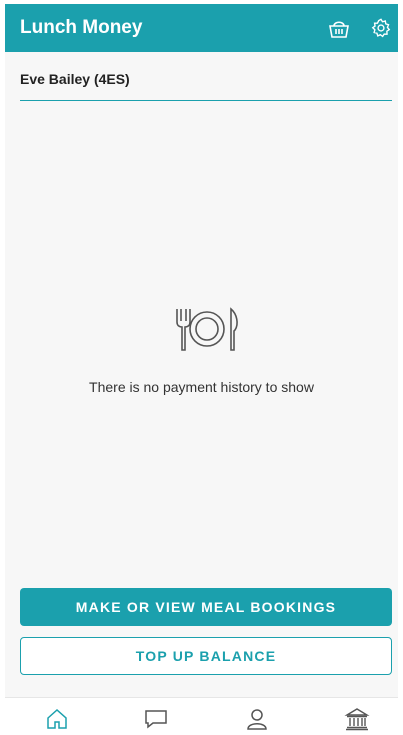 The image size is (403, 735). Describe the element at coordinates (206, 329) in the screenshot. I see `plate-cutlery-icon` at that location.